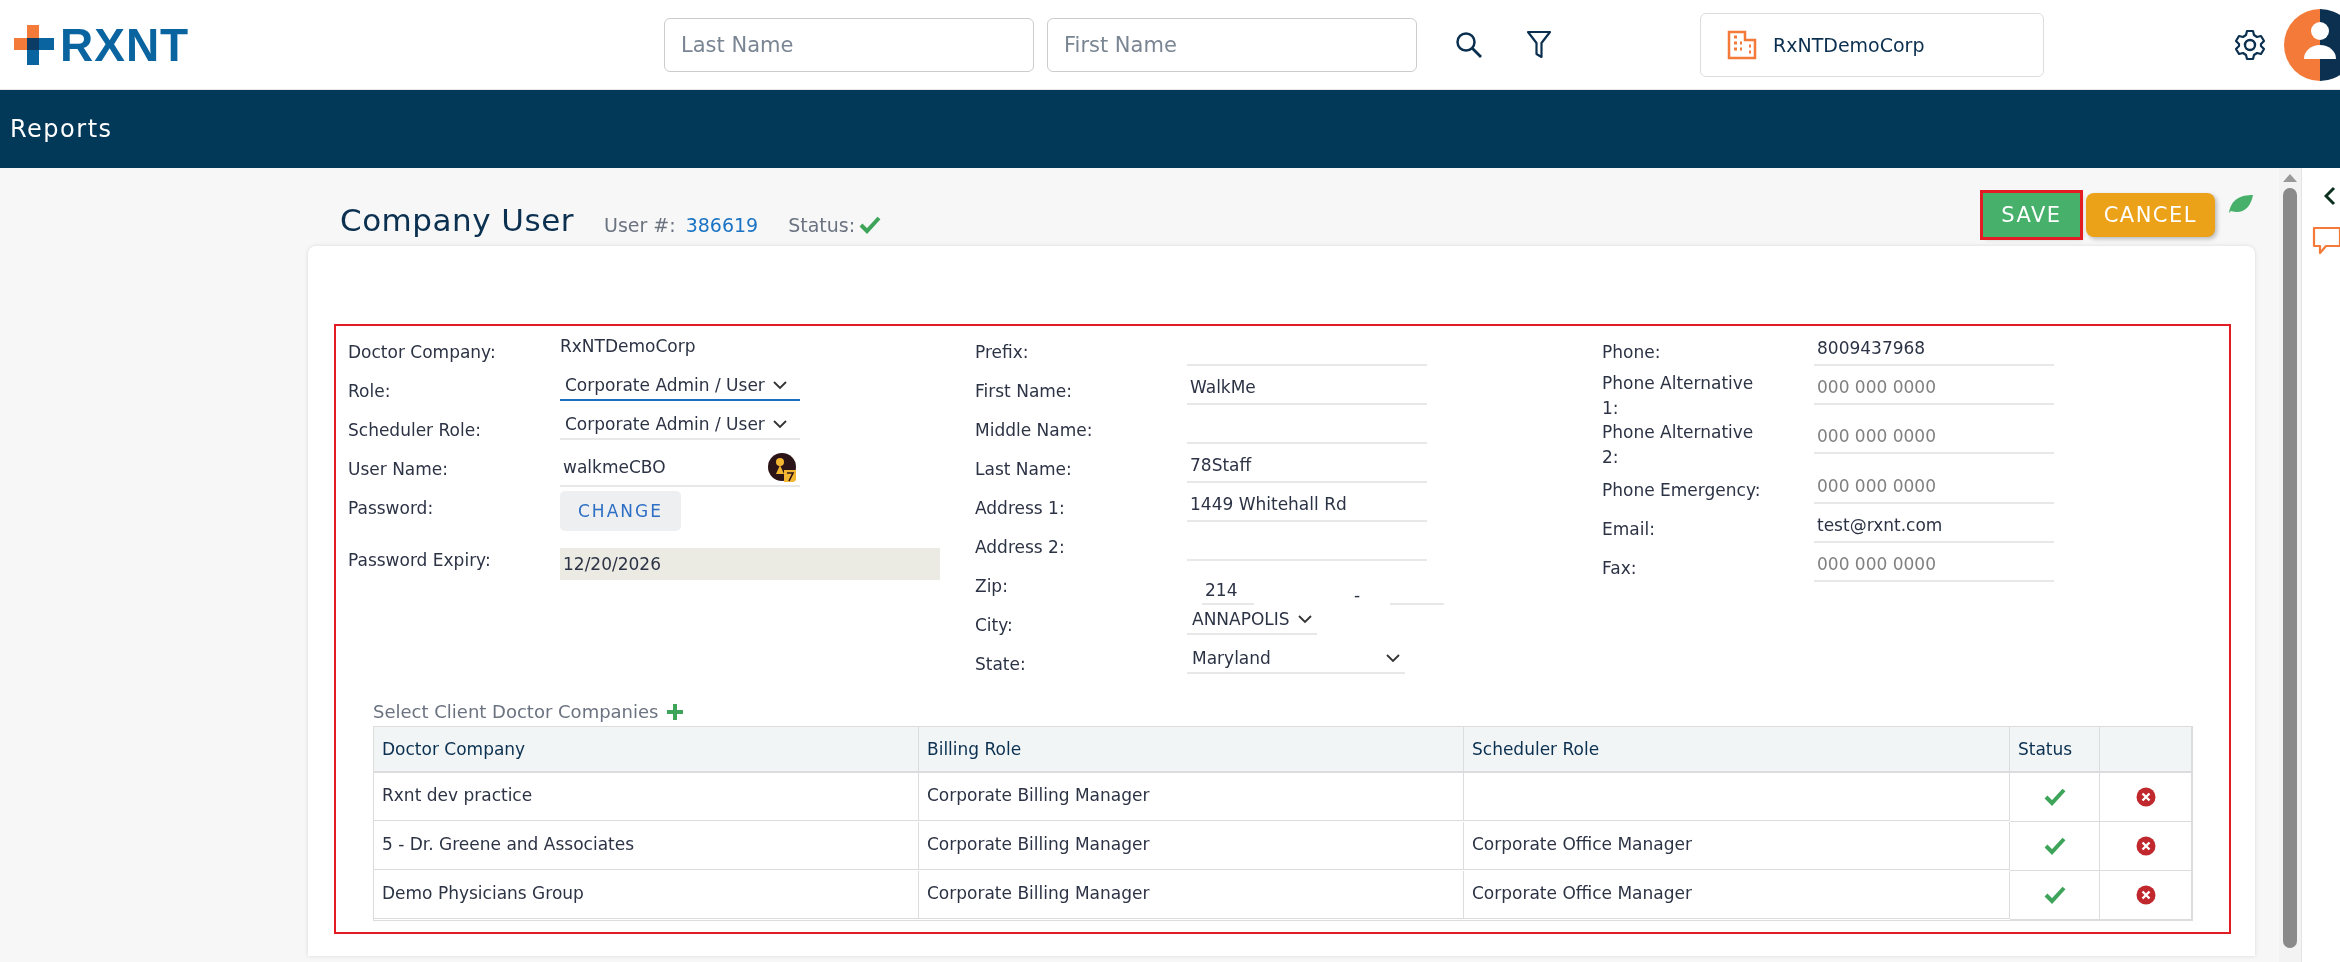  I want to click on field-label: Scheduler Role:, so click(415, 429).